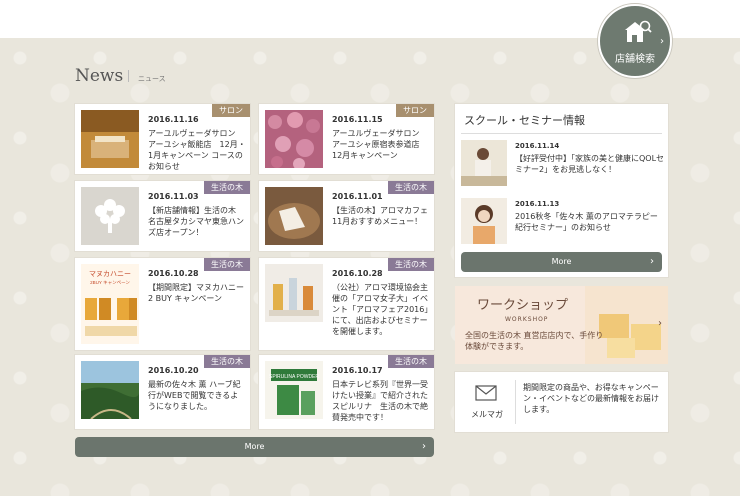  I want to click on news-card: 生活の木 2016.11.01 【生活の木】アロマカフェ11月おすすめメニュー！, so click(346, 216).